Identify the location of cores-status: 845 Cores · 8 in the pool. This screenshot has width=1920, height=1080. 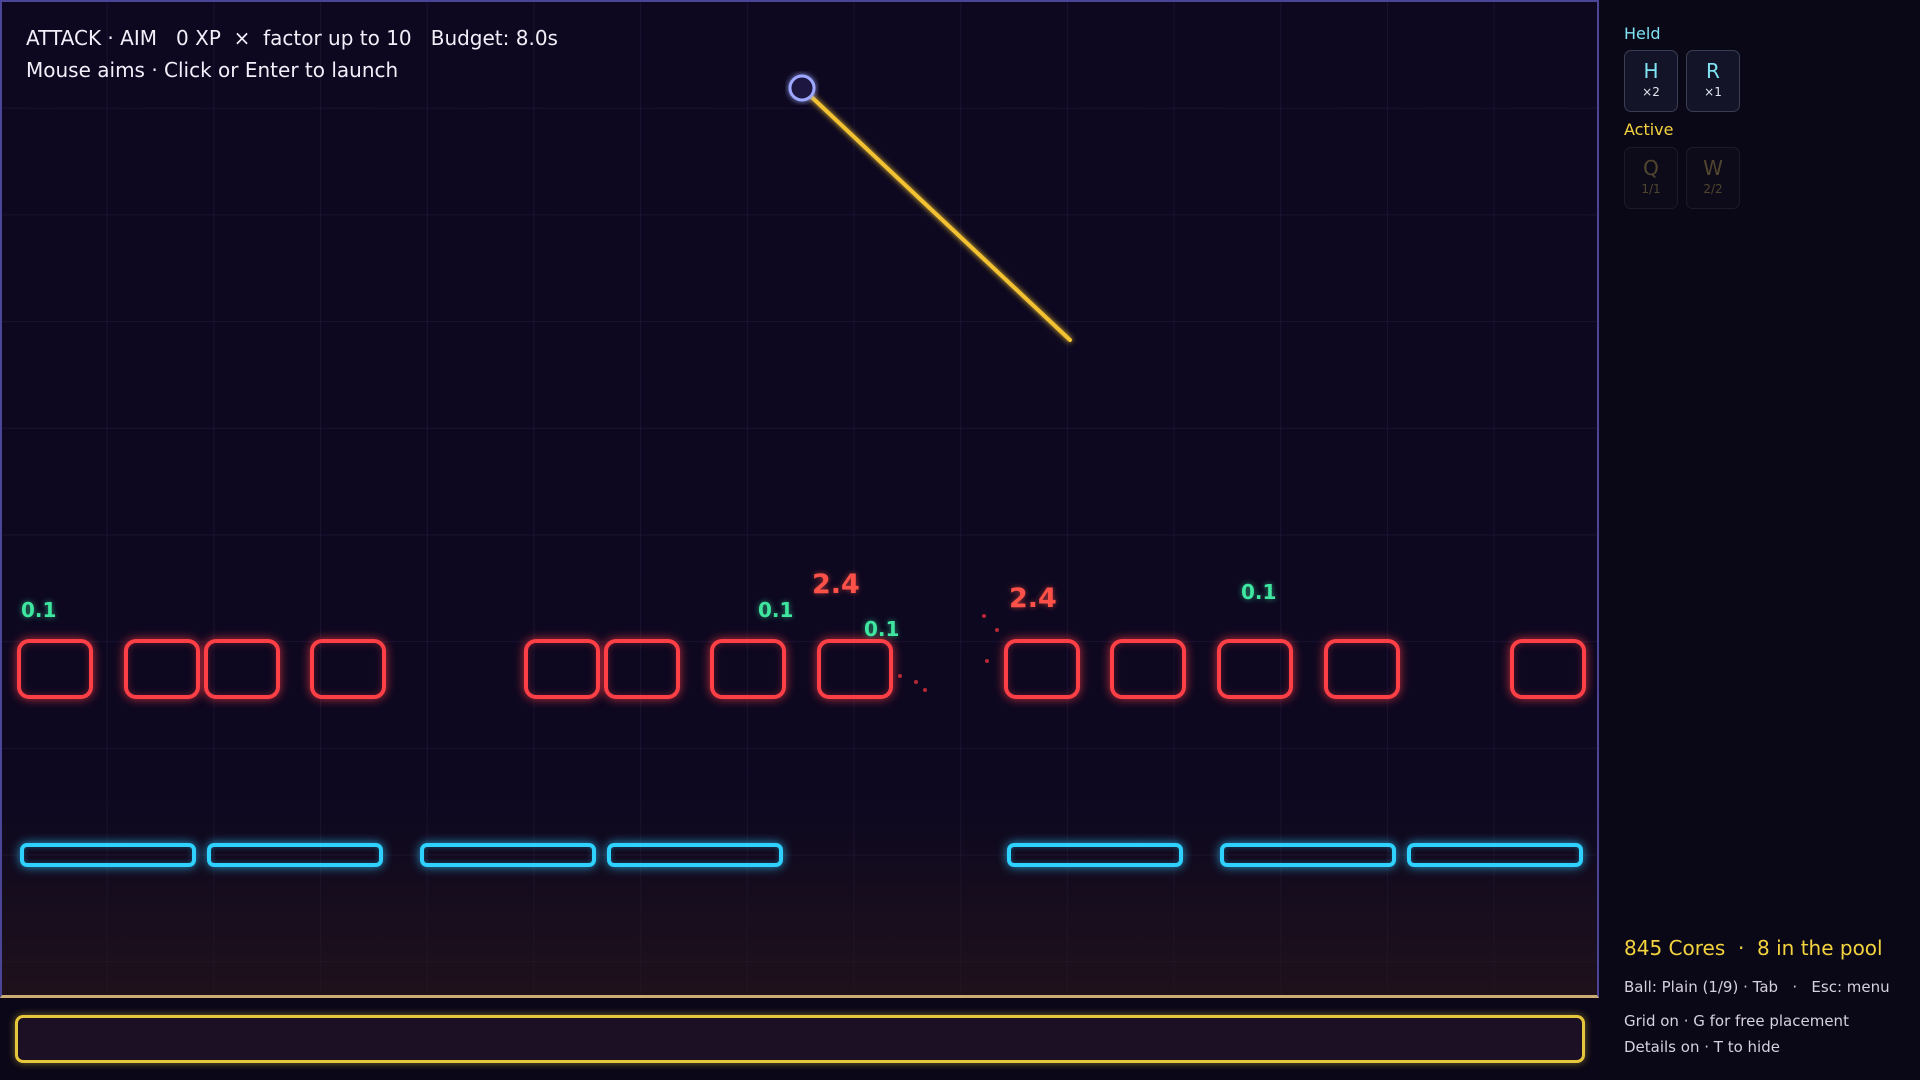
(1753, 948).